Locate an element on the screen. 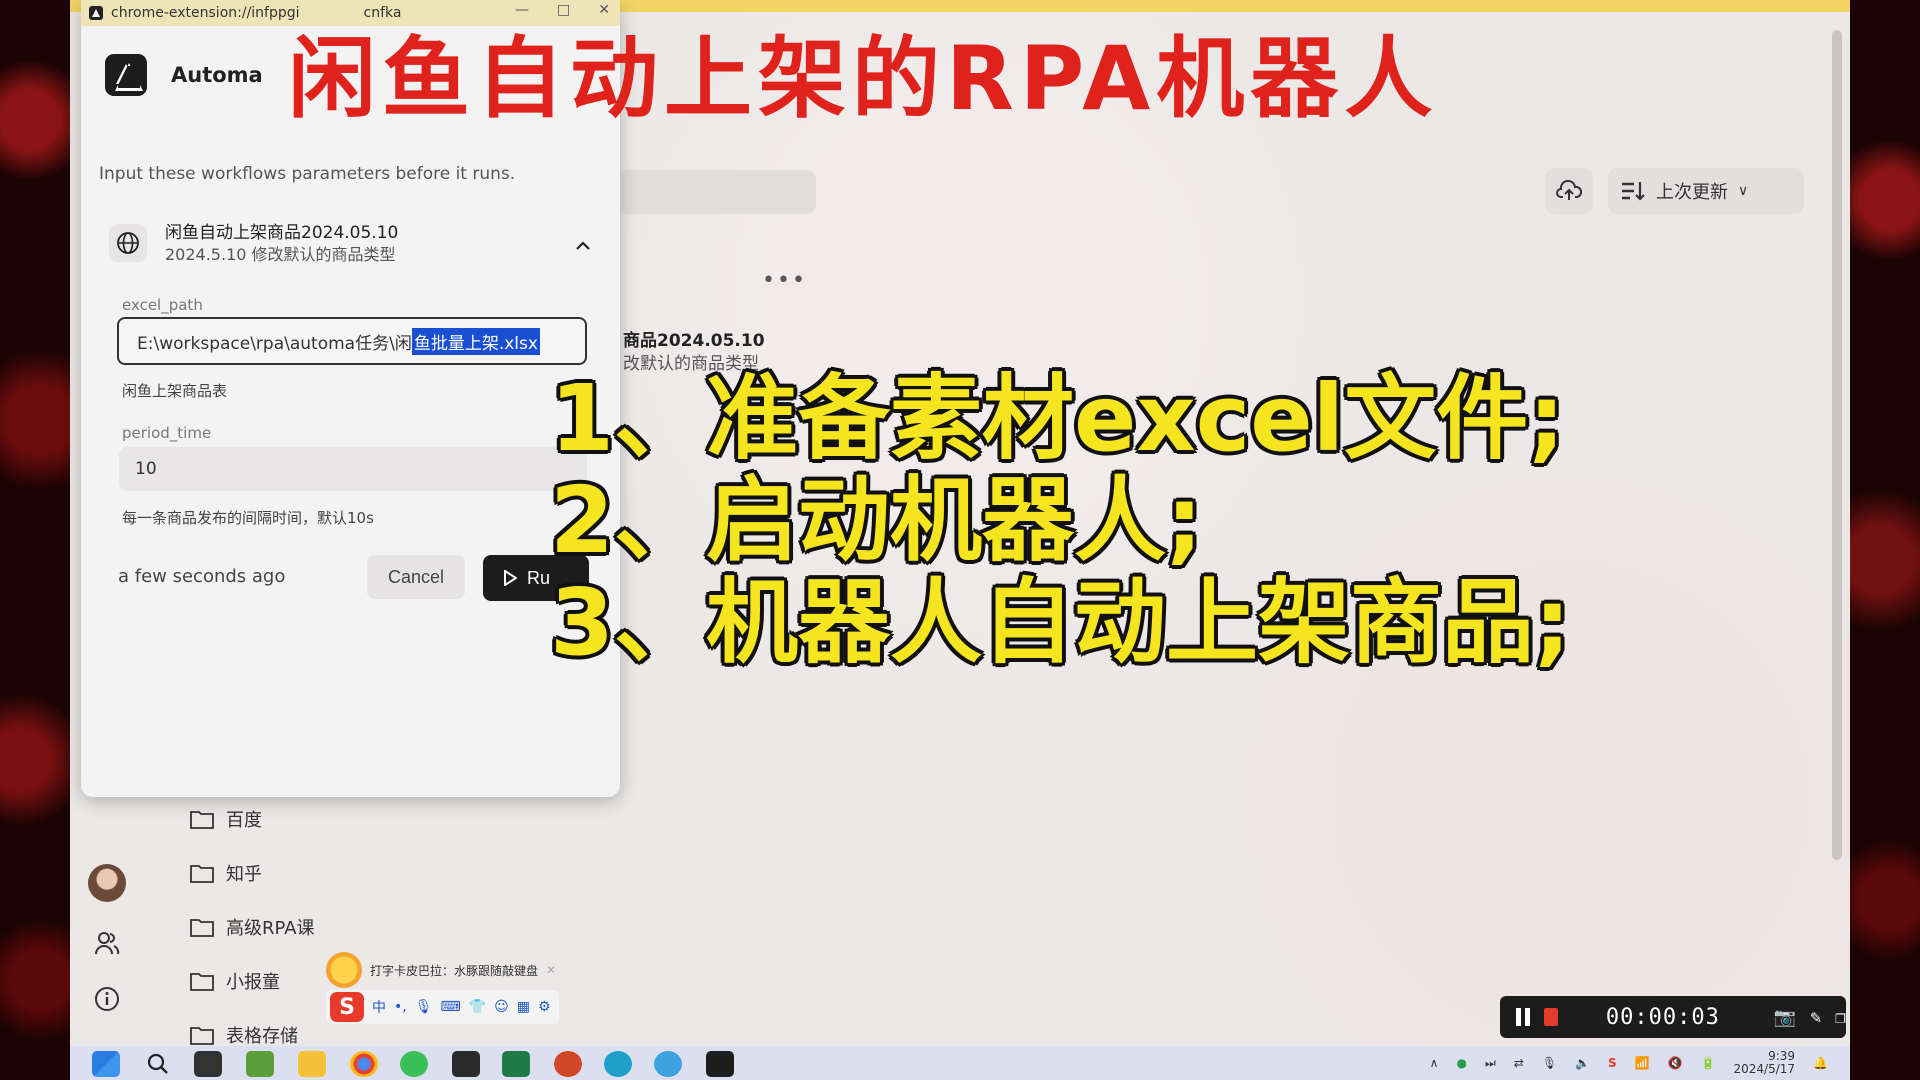  system-tray: ∧ ● ⏭ ⇄ 🎙 🔈 S 📶 🔇 🔋 9:39 2024/5/17 🔔 is located at coordinates (1629, 1063).